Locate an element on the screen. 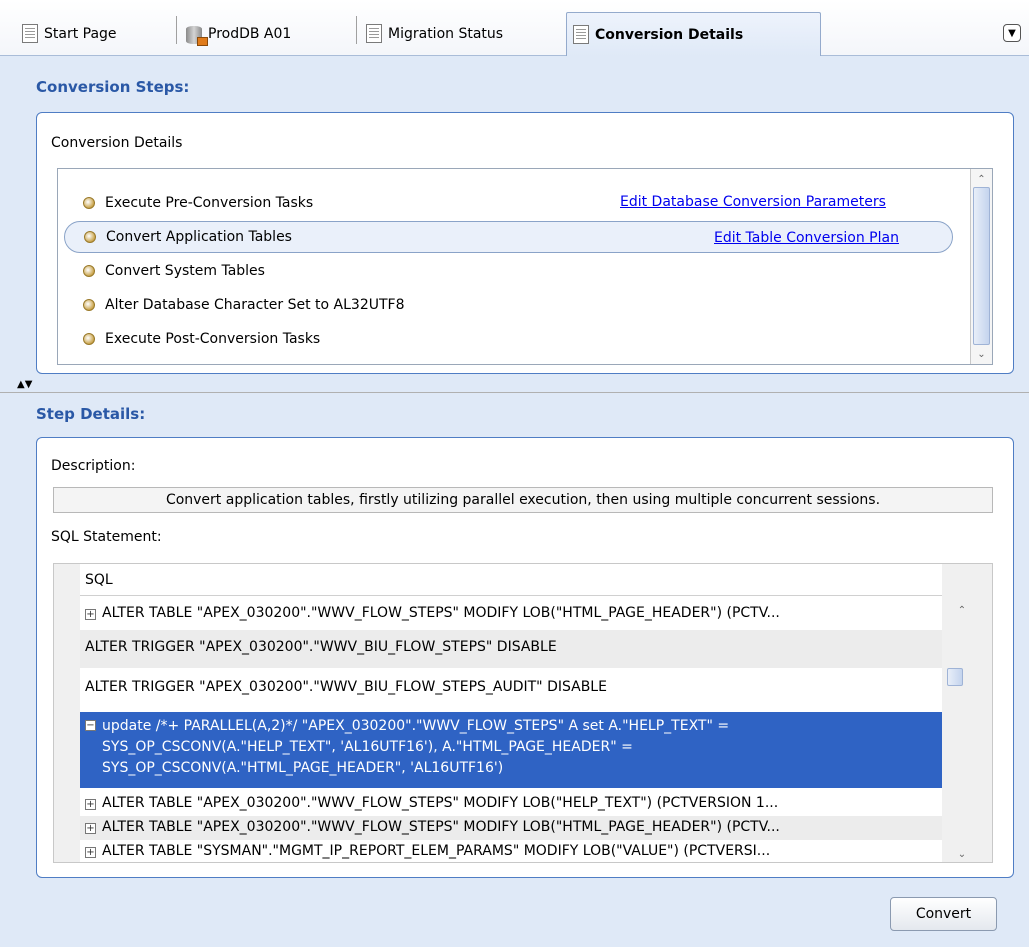  sql-column-header: SQL is located at coordinates (511, 580).